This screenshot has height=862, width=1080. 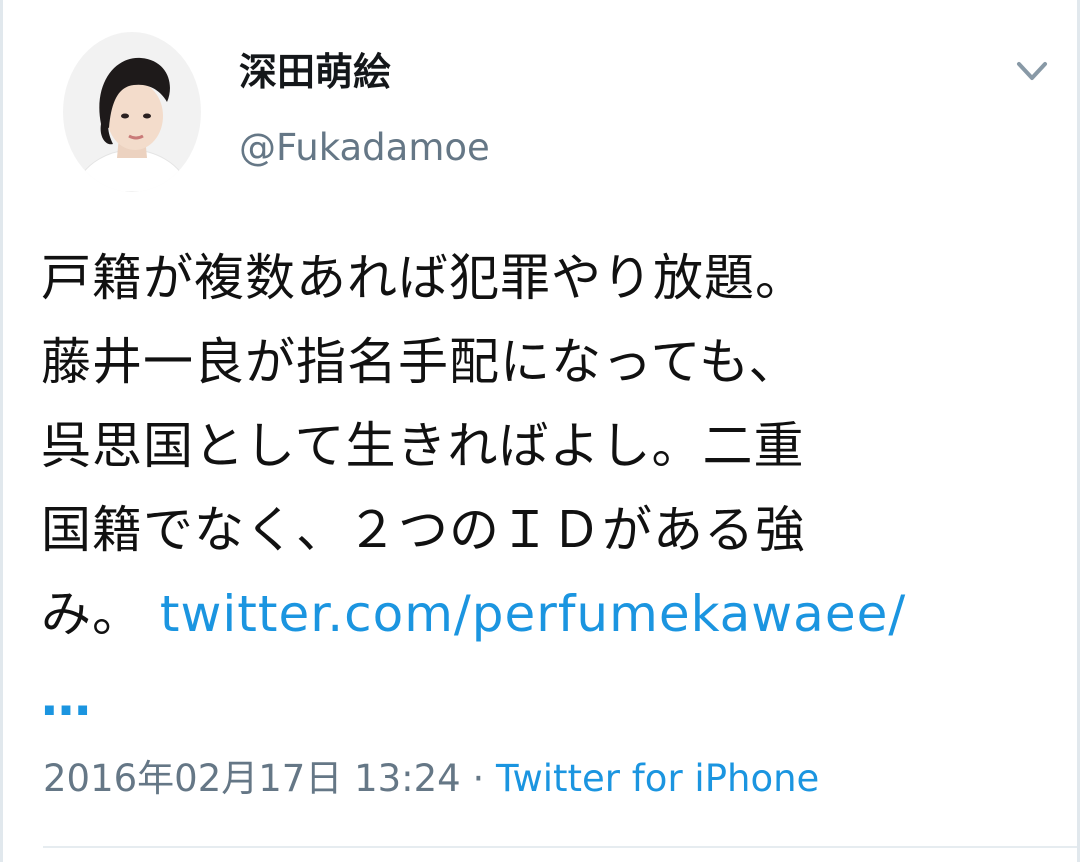 What do you see at coordinates (252, 778) in the screenshot?
I see `tweet-timestamp: 2016年02月17日 13:24` at bounding box center [252, 778].